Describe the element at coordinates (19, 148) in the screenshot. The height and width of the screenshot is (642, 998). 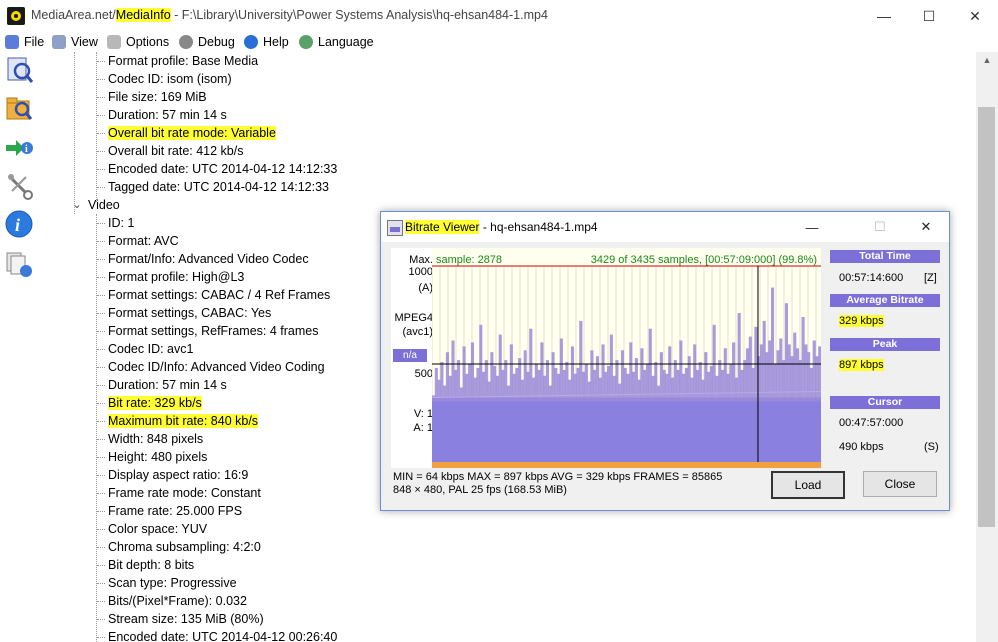
I see `export-button: i` at that location.